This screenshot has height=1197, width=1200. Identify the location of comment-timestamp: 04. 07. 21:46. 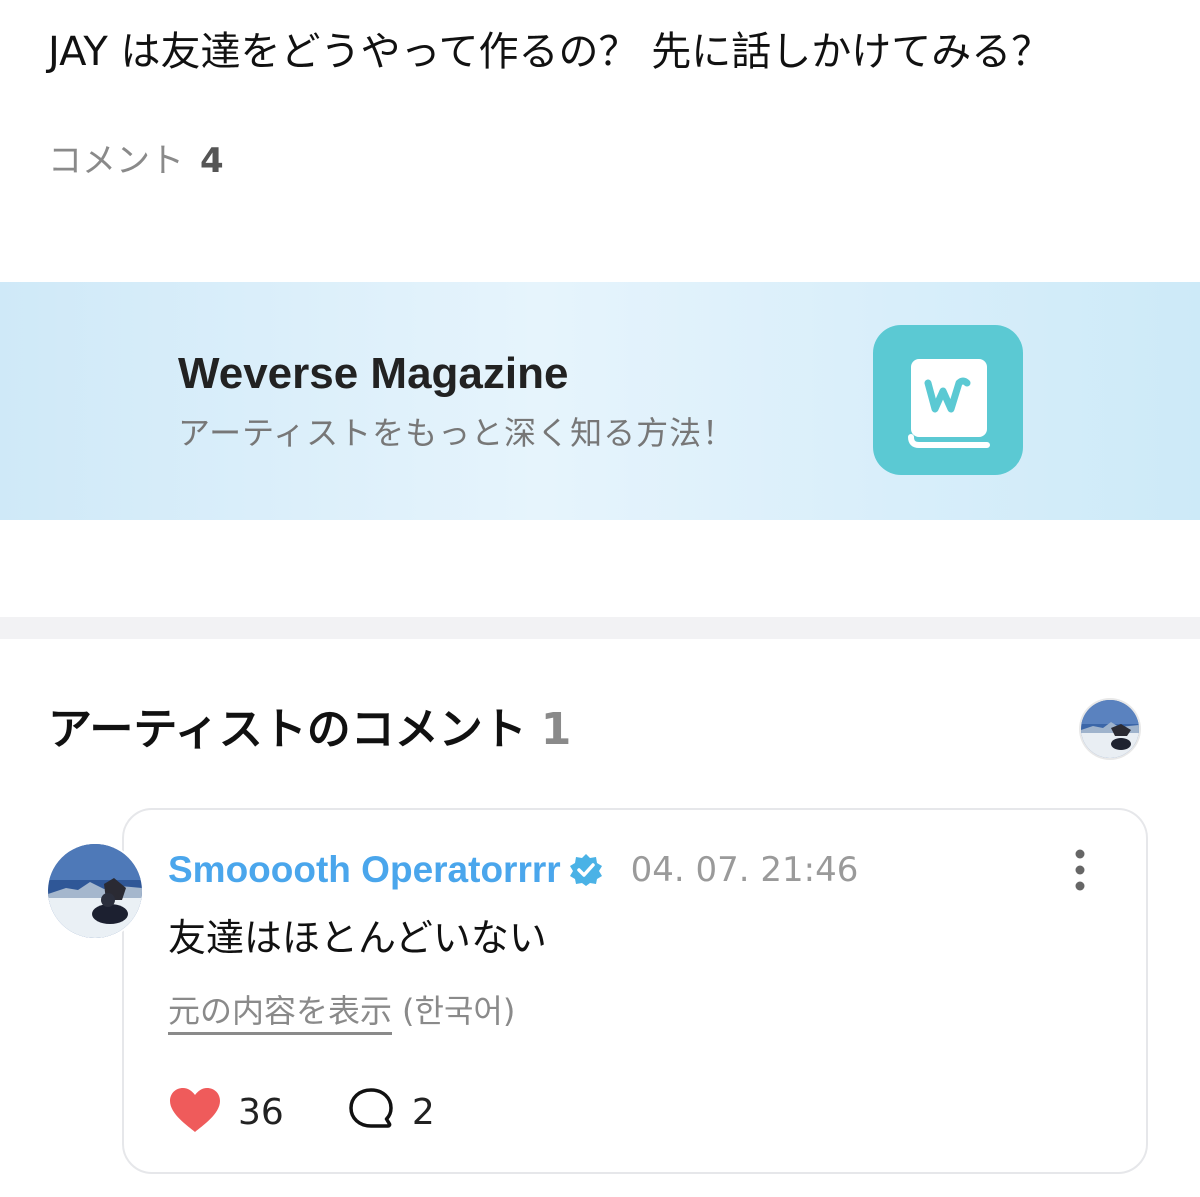
(744, 870).